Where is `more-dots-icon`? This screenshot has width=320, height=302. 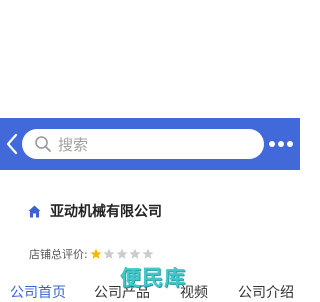 more-dots-icon is located at coordinates (281, 144).